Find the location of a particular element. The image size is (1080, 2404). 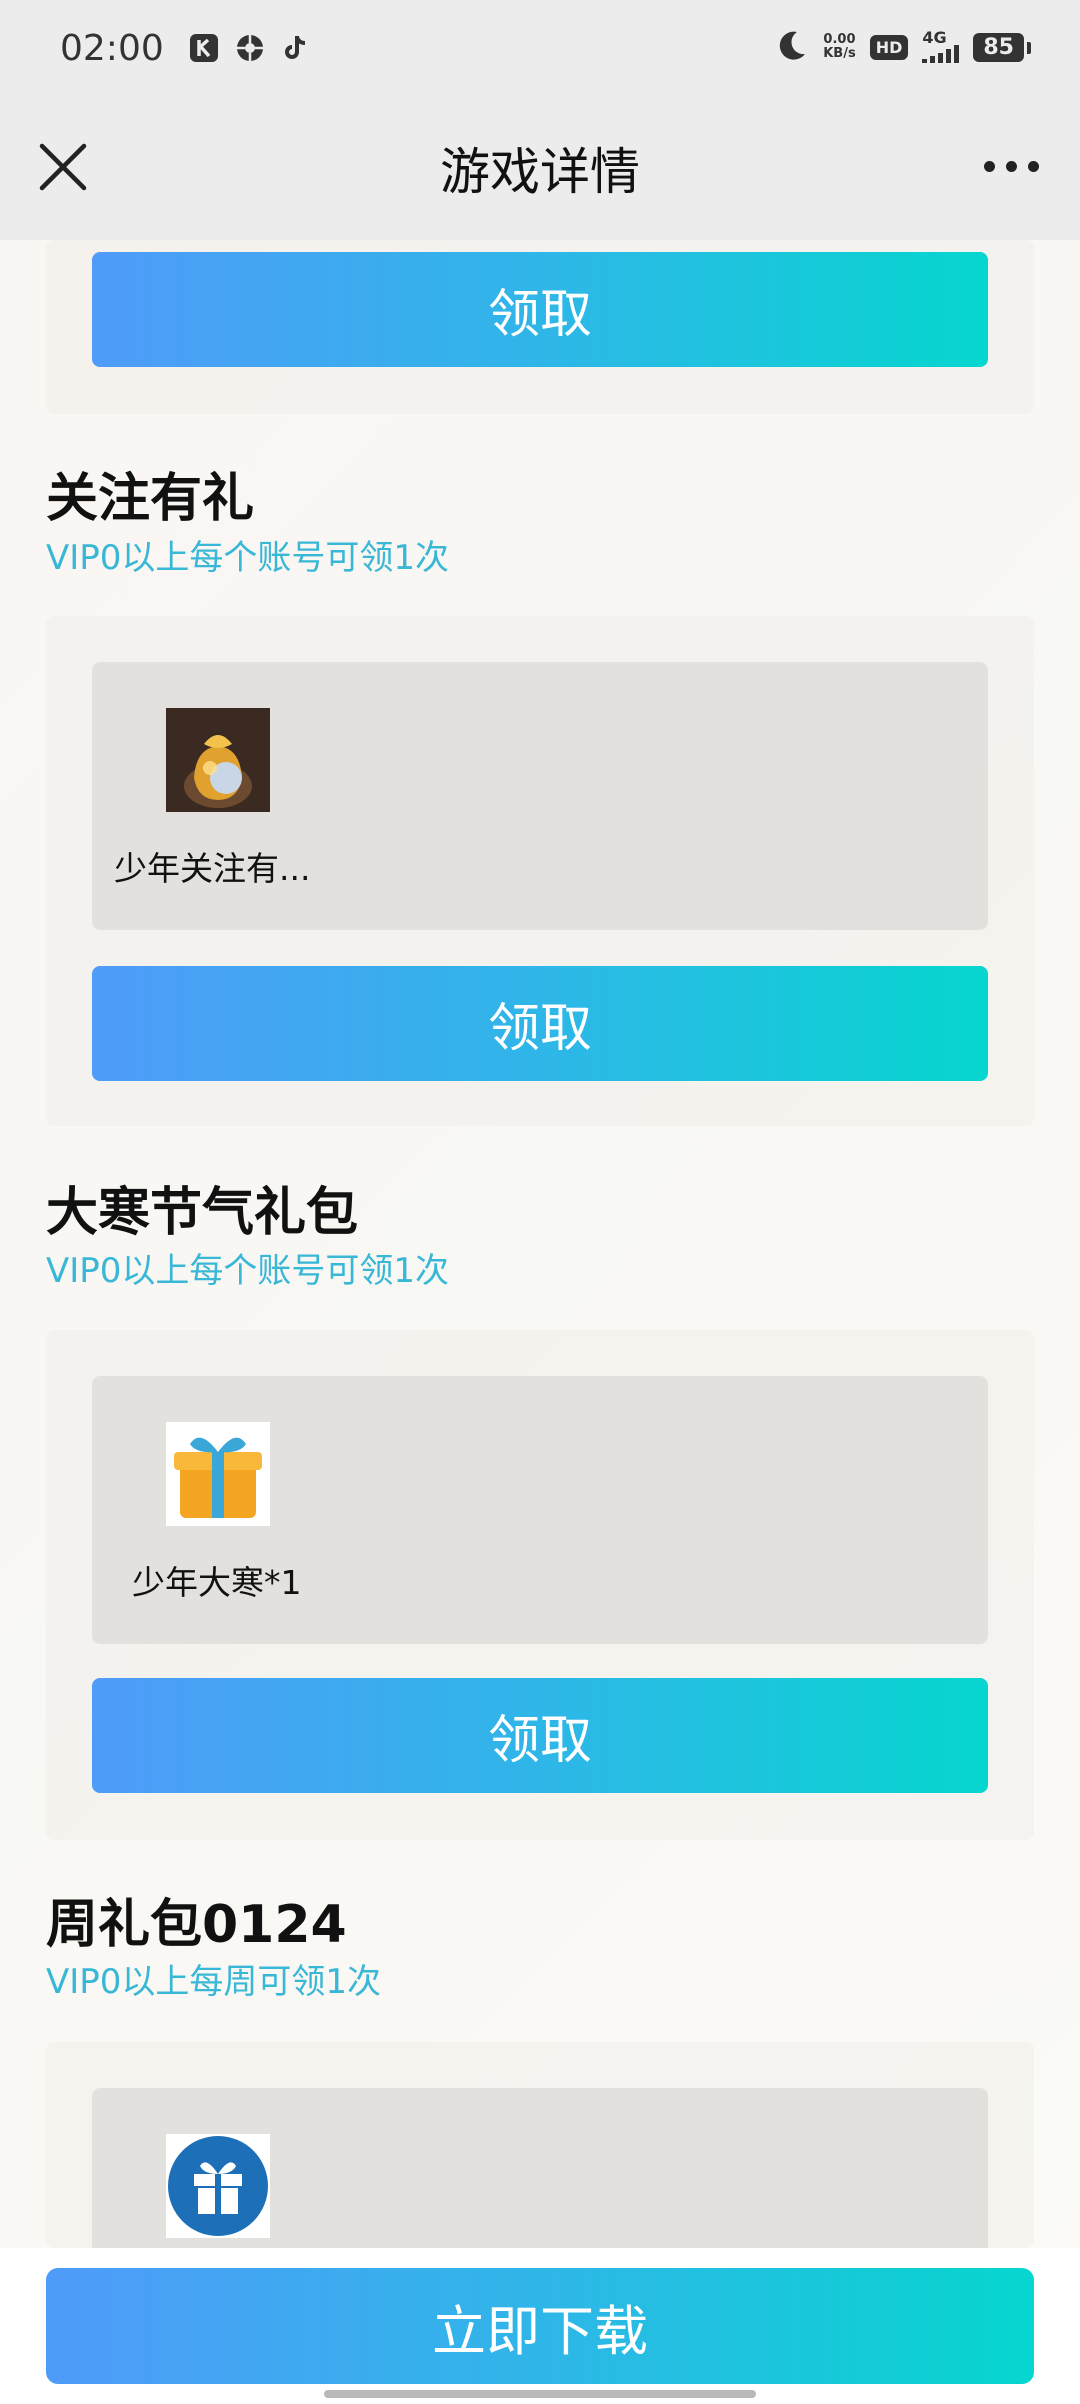

gift-item-box-dahan: 少年大寒*1 is located at coordinates (540, 1510).